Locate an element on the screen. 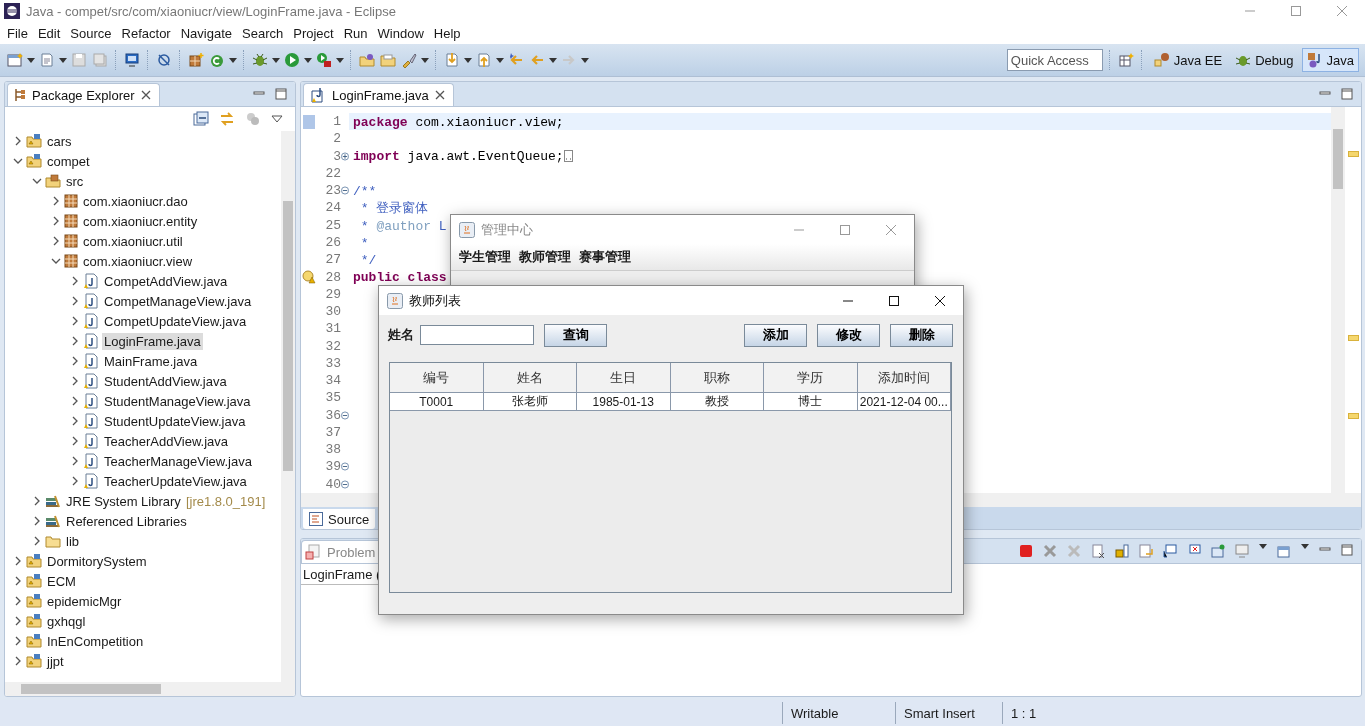 The width and height of the screenshot is (1365, 726). action-button: 添加 is located at coordinates (775, 335).